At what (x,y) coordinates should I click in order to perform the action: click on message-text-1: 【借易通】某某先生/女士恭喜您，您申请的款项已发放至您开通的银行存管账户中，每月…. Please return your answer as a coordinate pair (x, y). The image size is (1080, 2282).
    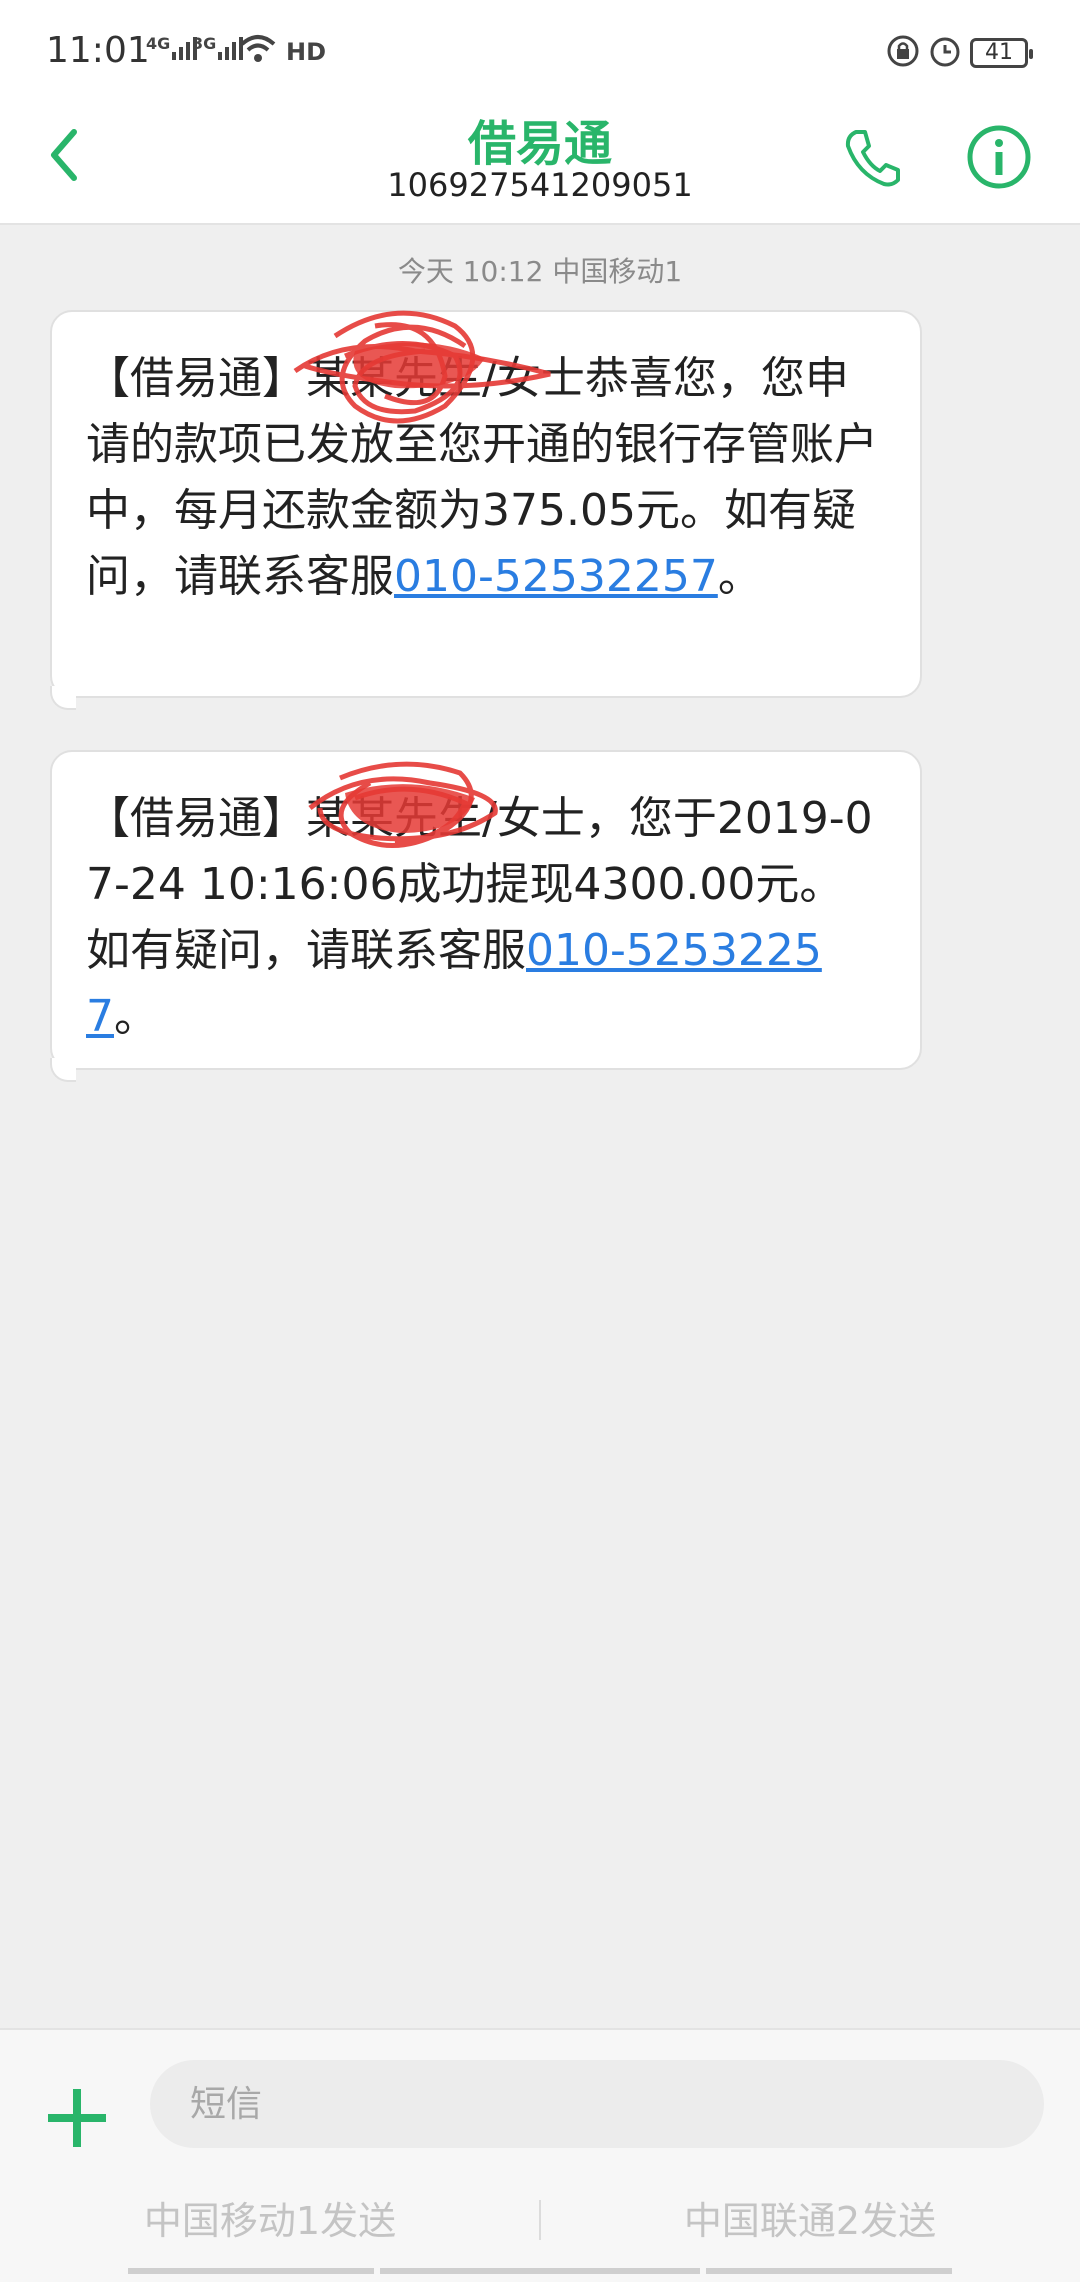
    Looking at the image, I should click on (486, 478).